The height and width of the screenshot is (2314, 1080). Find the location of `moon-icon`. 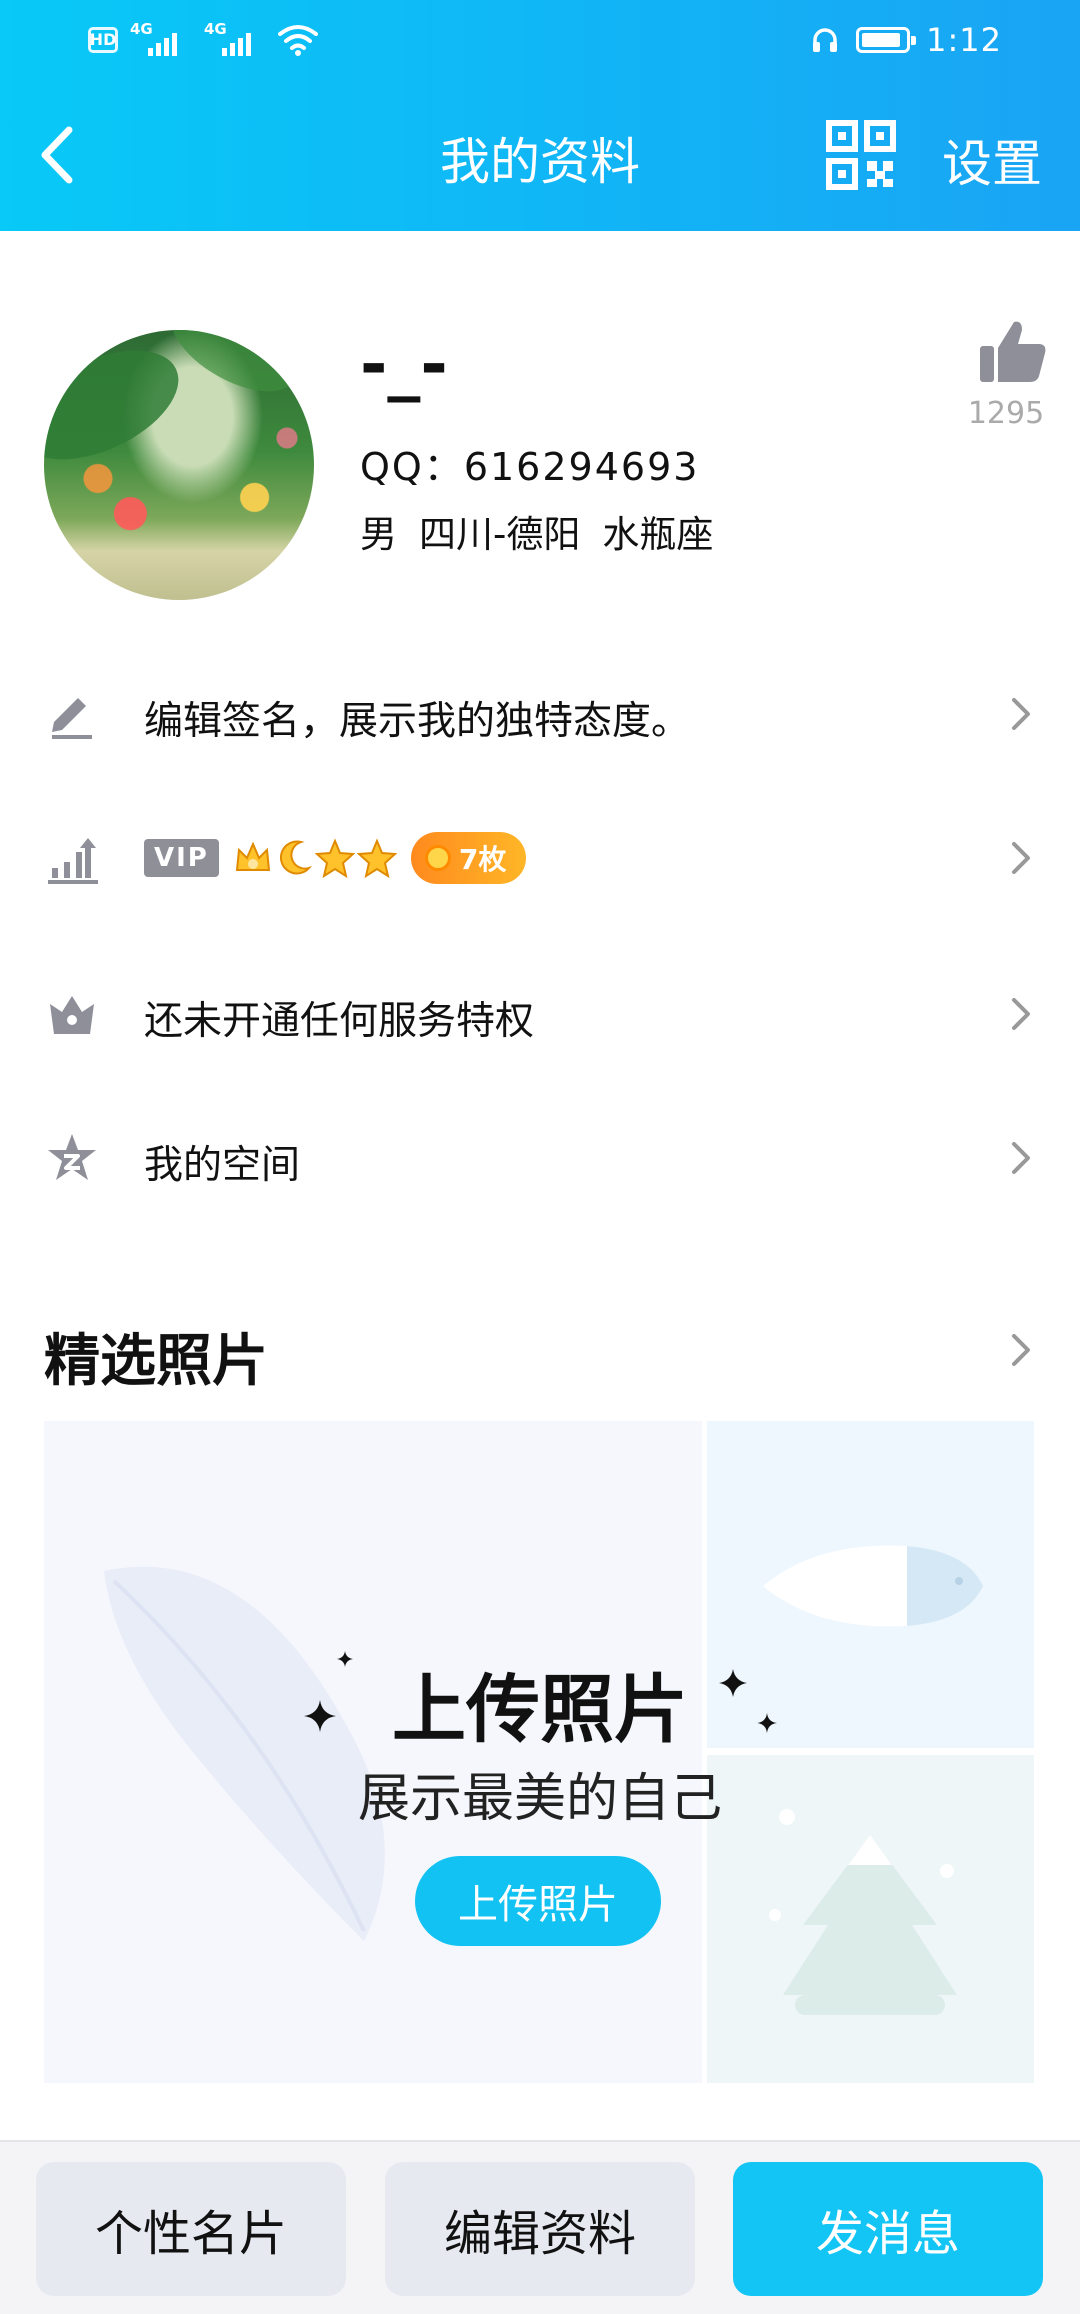

moon-icon is located at coordinates (295, 857).